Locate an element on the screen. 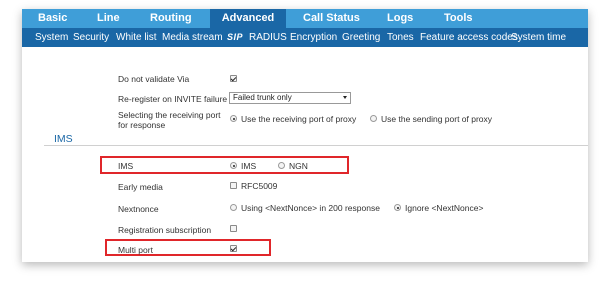 This screenshot has width=612, height=286. registration-subscription-checkbox is located at coordinates (233, 228).